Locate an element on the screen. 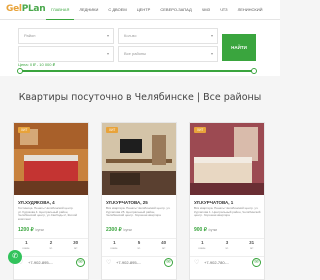  district-select-label: Район is located at coordinates (30, 35).